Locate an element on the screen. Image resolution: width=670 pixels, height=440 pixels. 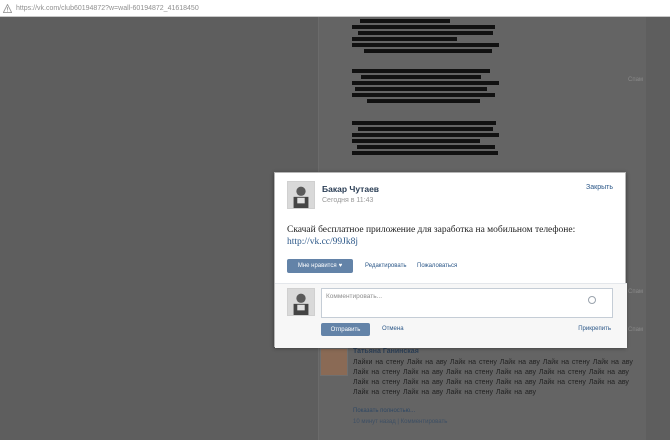
report-link: Пожаловаться is located at coordinates (437, 266).